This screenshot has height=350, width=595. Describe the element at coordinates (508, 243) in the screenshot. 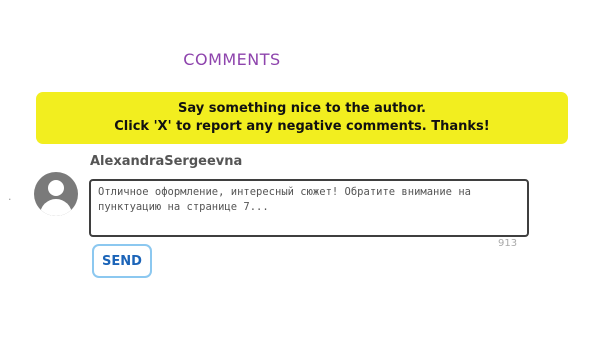

I see `character-count: 913` at that location.